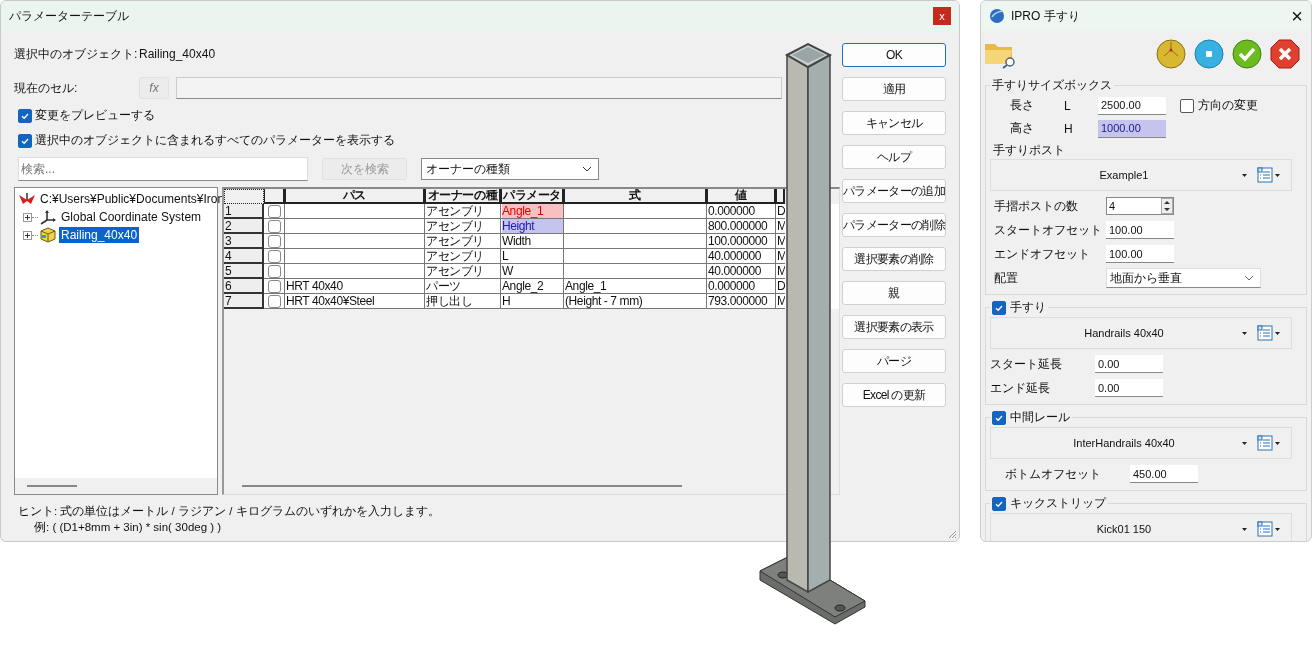  I want to click on window-title: パラメーターテーブル, so click(69, 16).